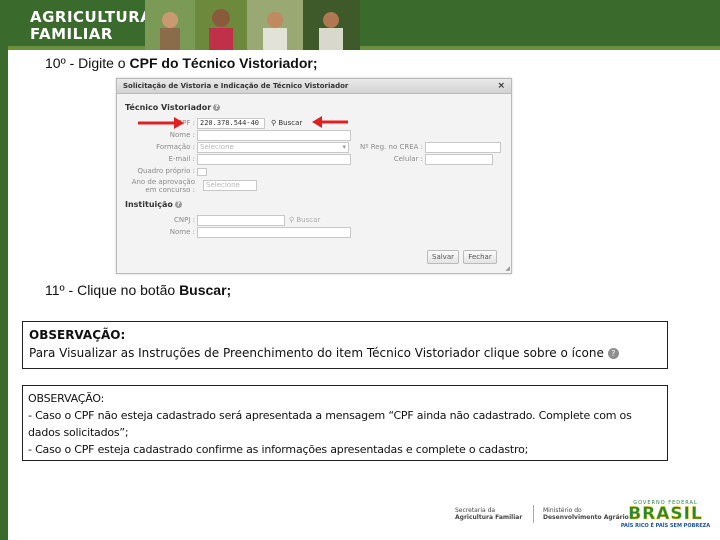  I want to click on cnpj-label: CNPJ :, so click(184, 220).